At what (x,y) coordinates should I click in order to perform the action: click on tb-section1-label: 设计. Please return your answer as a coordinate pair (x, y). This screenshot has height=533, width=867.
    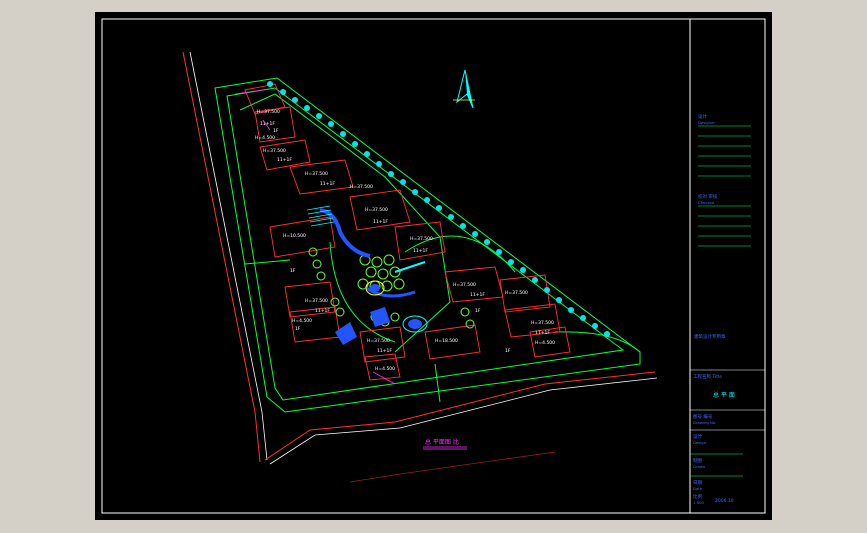
    Looking at the image, I should click on (702, 116).